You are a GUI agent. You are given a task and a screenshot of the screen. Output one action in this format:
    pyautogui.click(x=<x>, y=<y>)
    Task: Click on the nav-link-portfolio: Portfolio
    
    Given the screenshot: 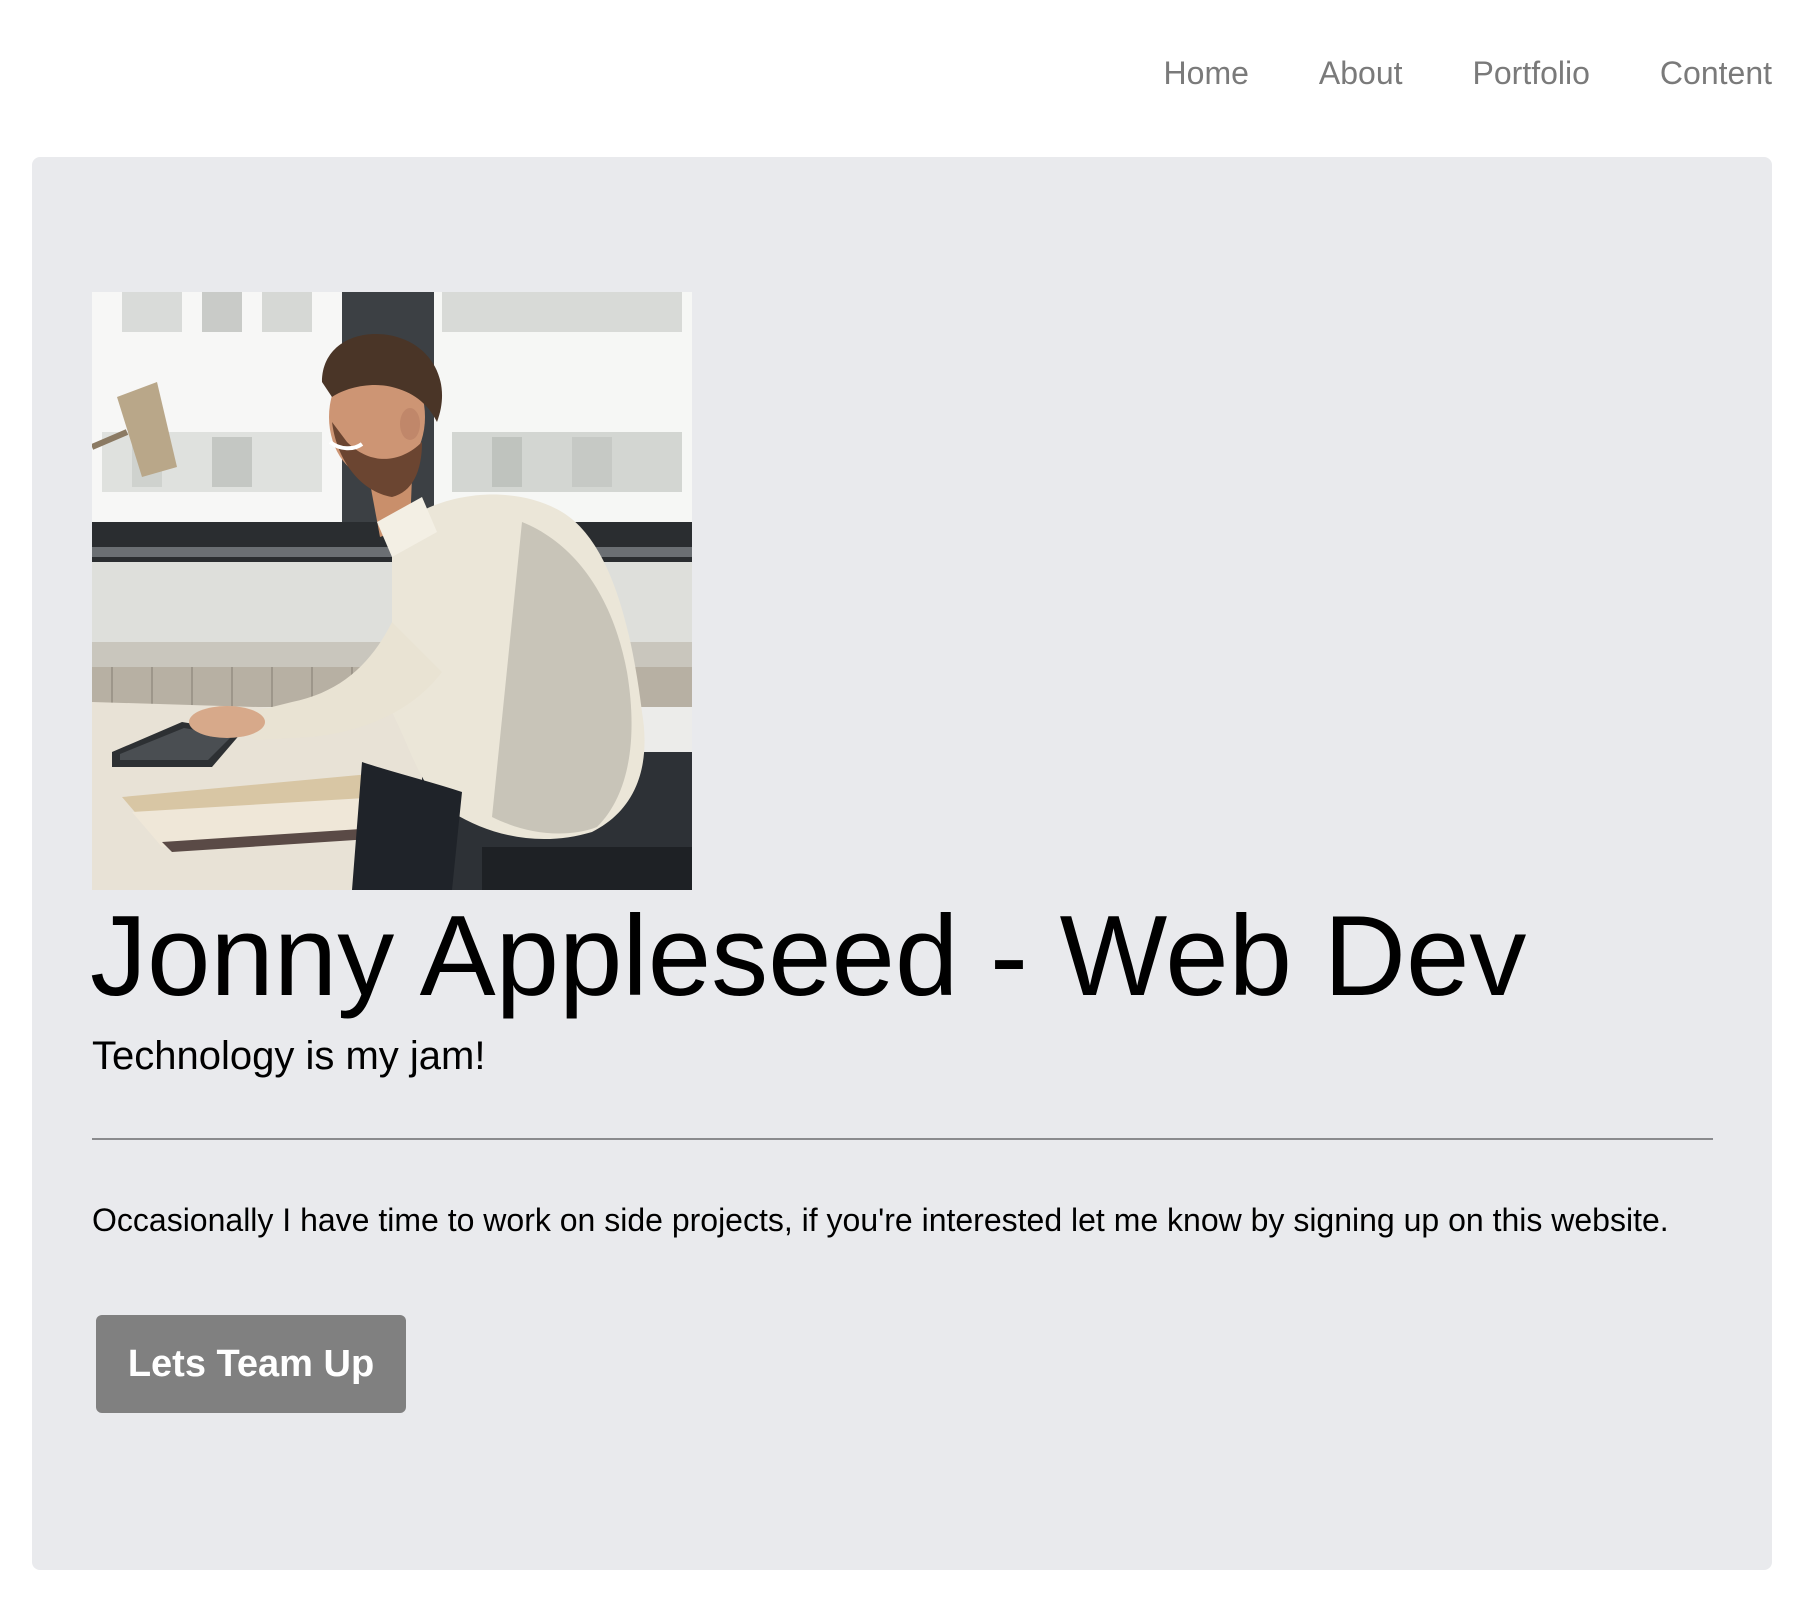 What is the action you would take?
    pyautogui.click(x=1531, y=73)
    